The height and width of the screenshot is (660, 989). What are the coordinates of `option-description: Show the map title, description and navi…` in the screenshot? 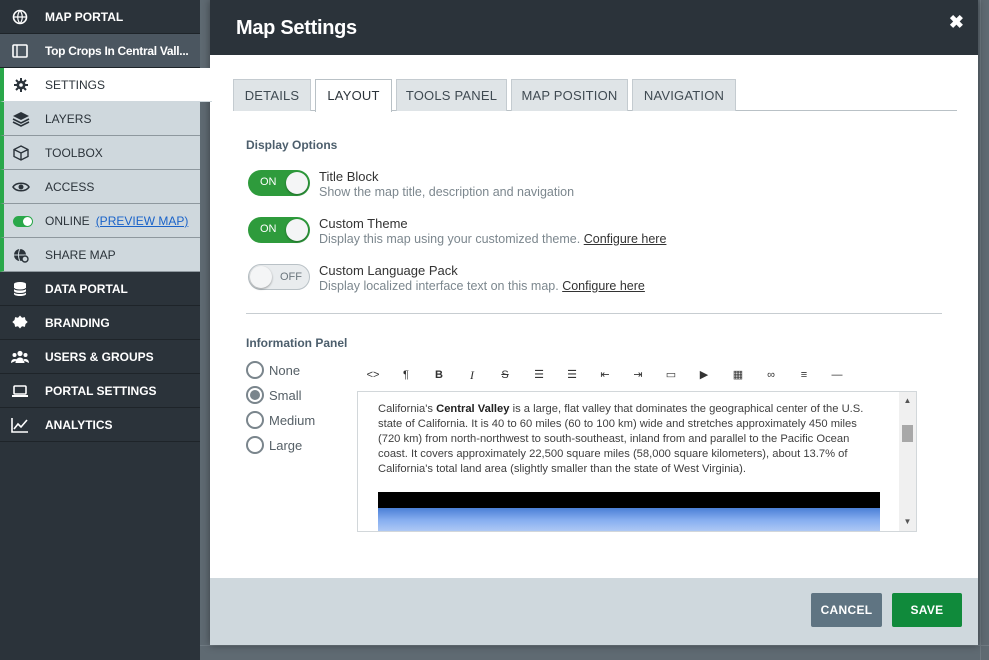 It's located at (447, 192).